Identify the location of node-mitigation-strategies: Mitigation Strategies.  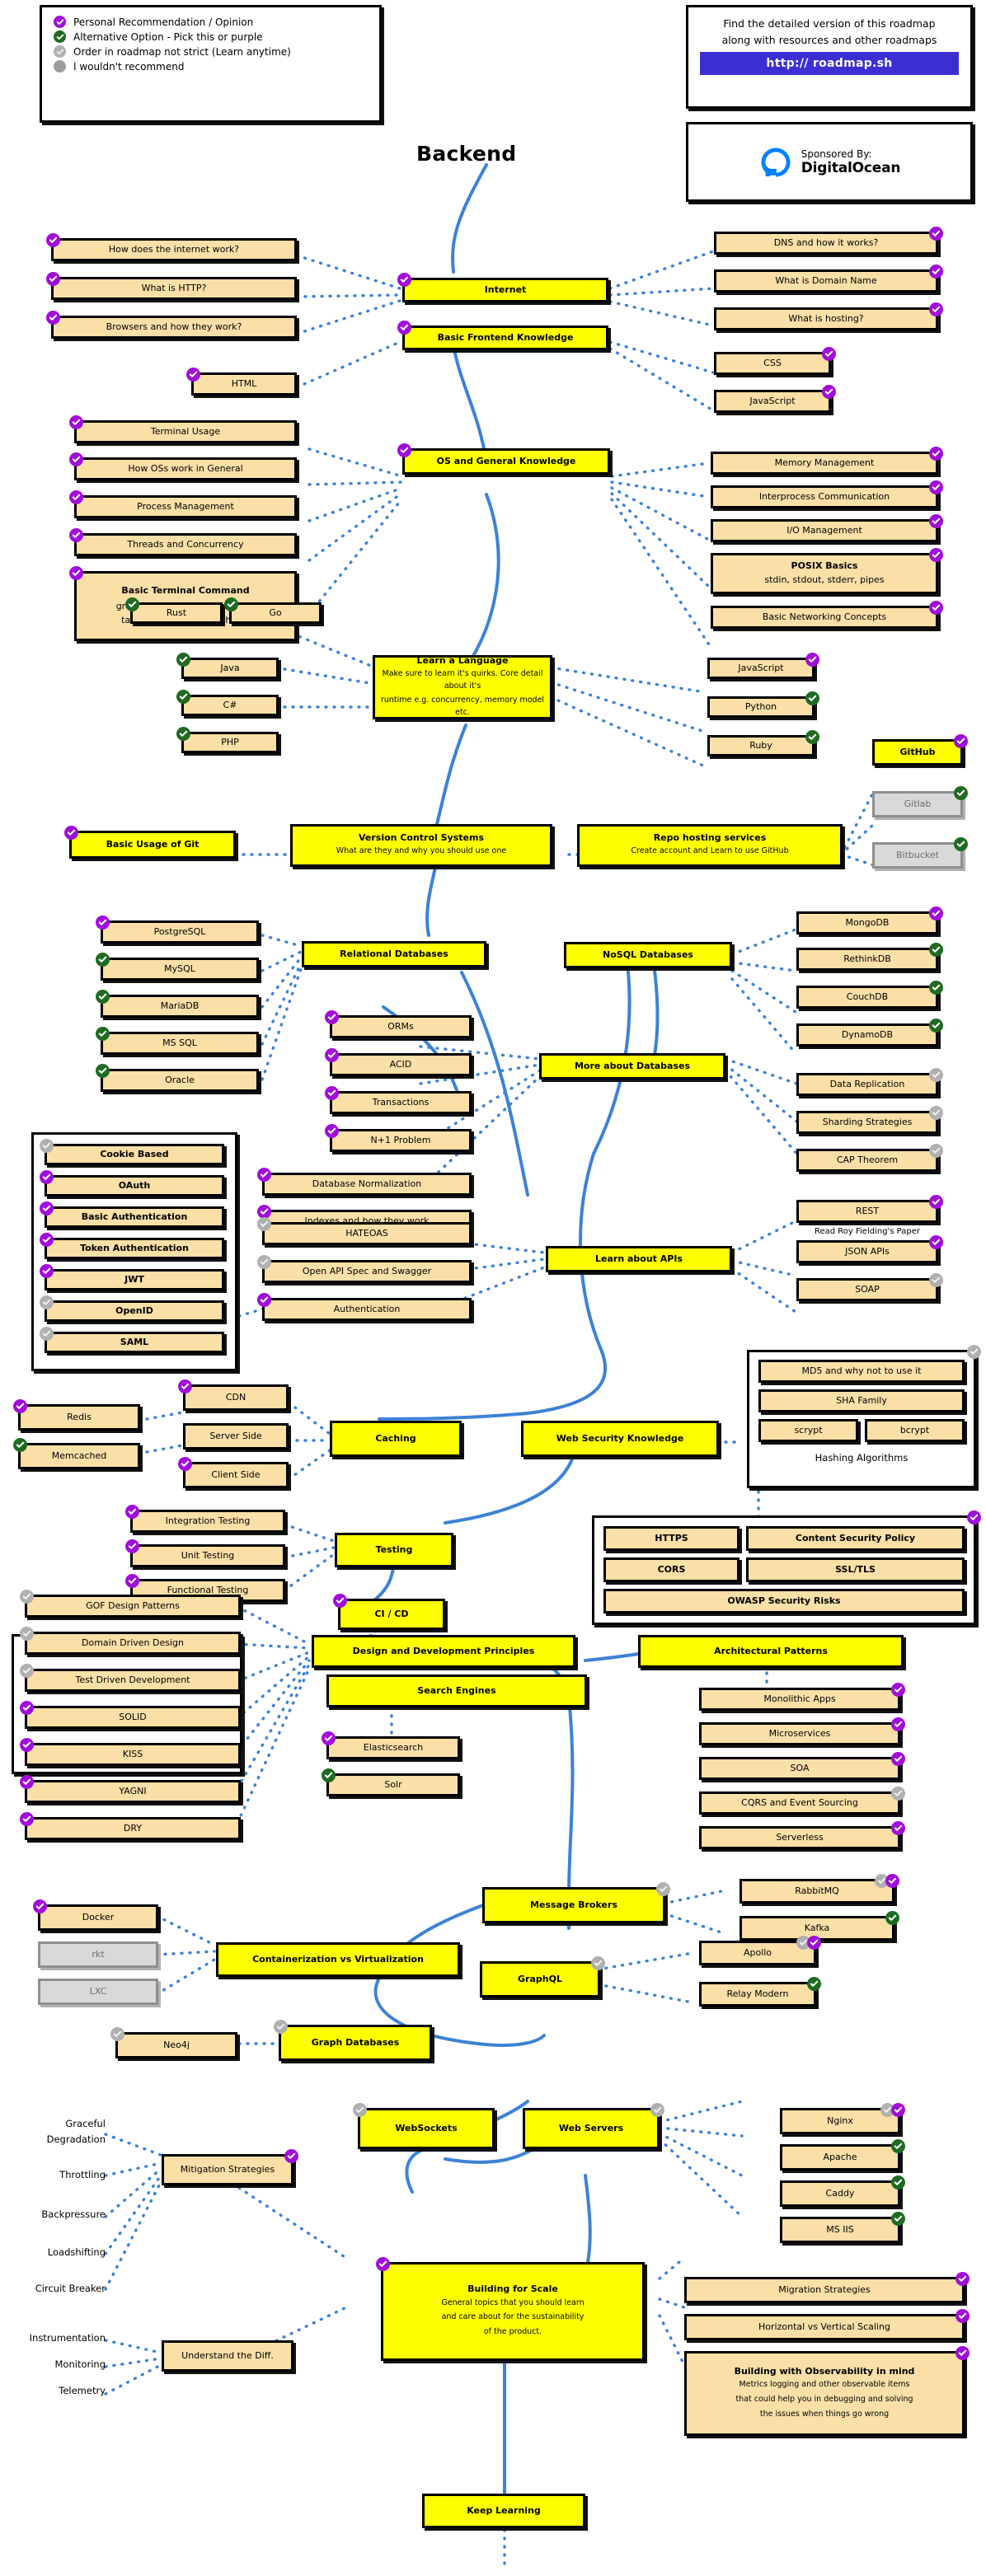
(230, 2167).